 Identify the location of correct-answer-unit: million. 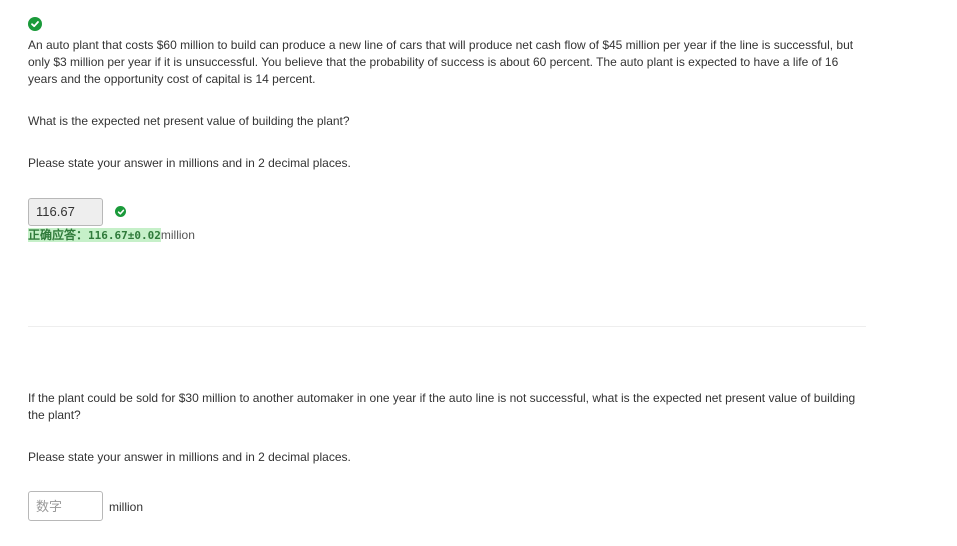
(177, 235).